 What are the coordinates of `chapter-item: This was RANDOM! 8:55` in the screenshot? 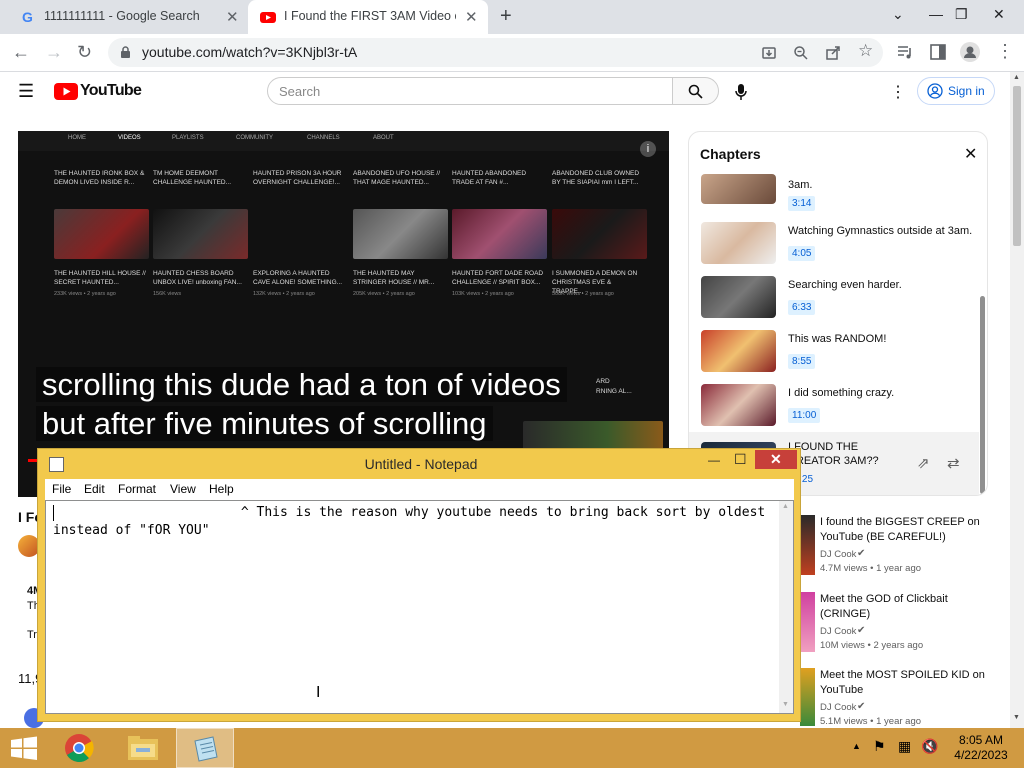 It's located at (841, 357).